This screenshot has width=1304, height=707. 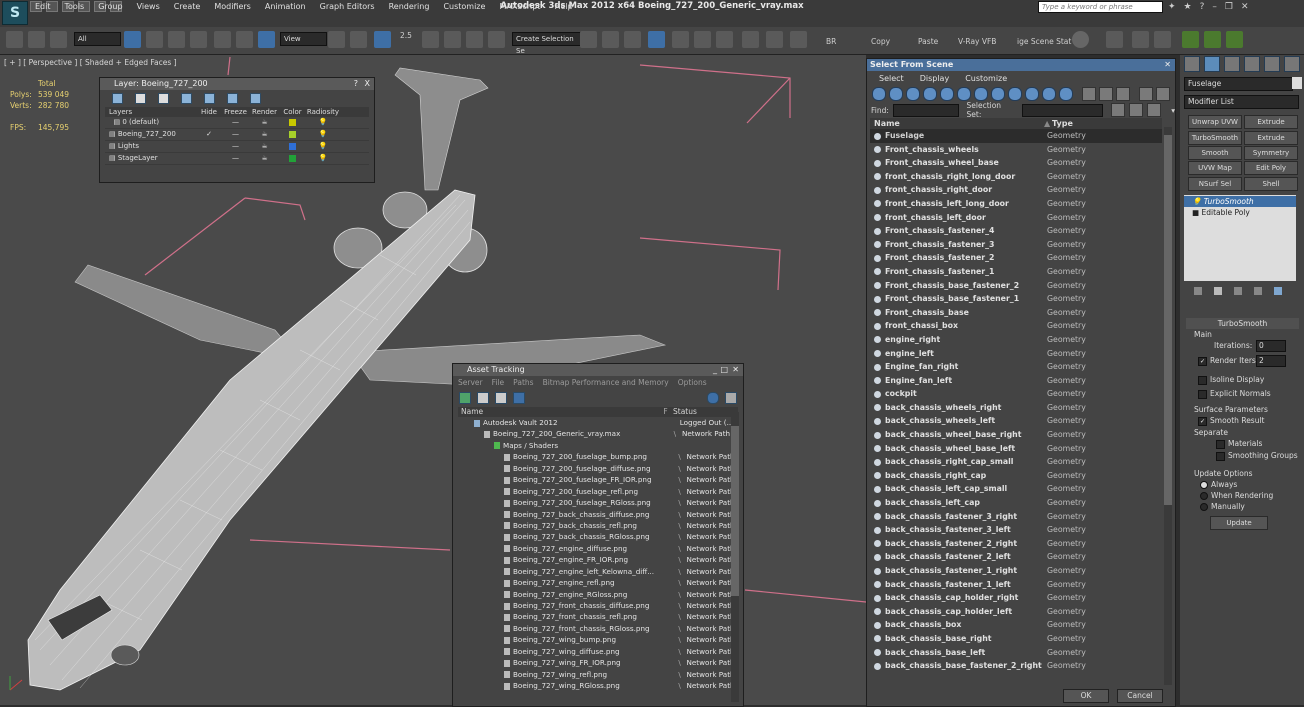 I want to click on scene-object-row: back_chassis_fastener_2_right Geometry, so click(x=1016, y=544).